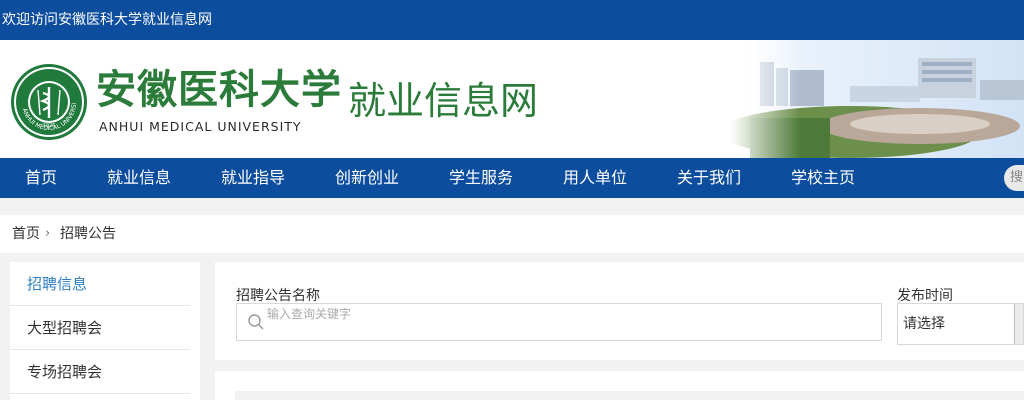 Image resolution: width=1024 pixels, height=400 pixels. What do you see at coordinates (925, 296) in the screenshot?
I see `publish-time-label: 发布时间` at bounding box center [925, 296].